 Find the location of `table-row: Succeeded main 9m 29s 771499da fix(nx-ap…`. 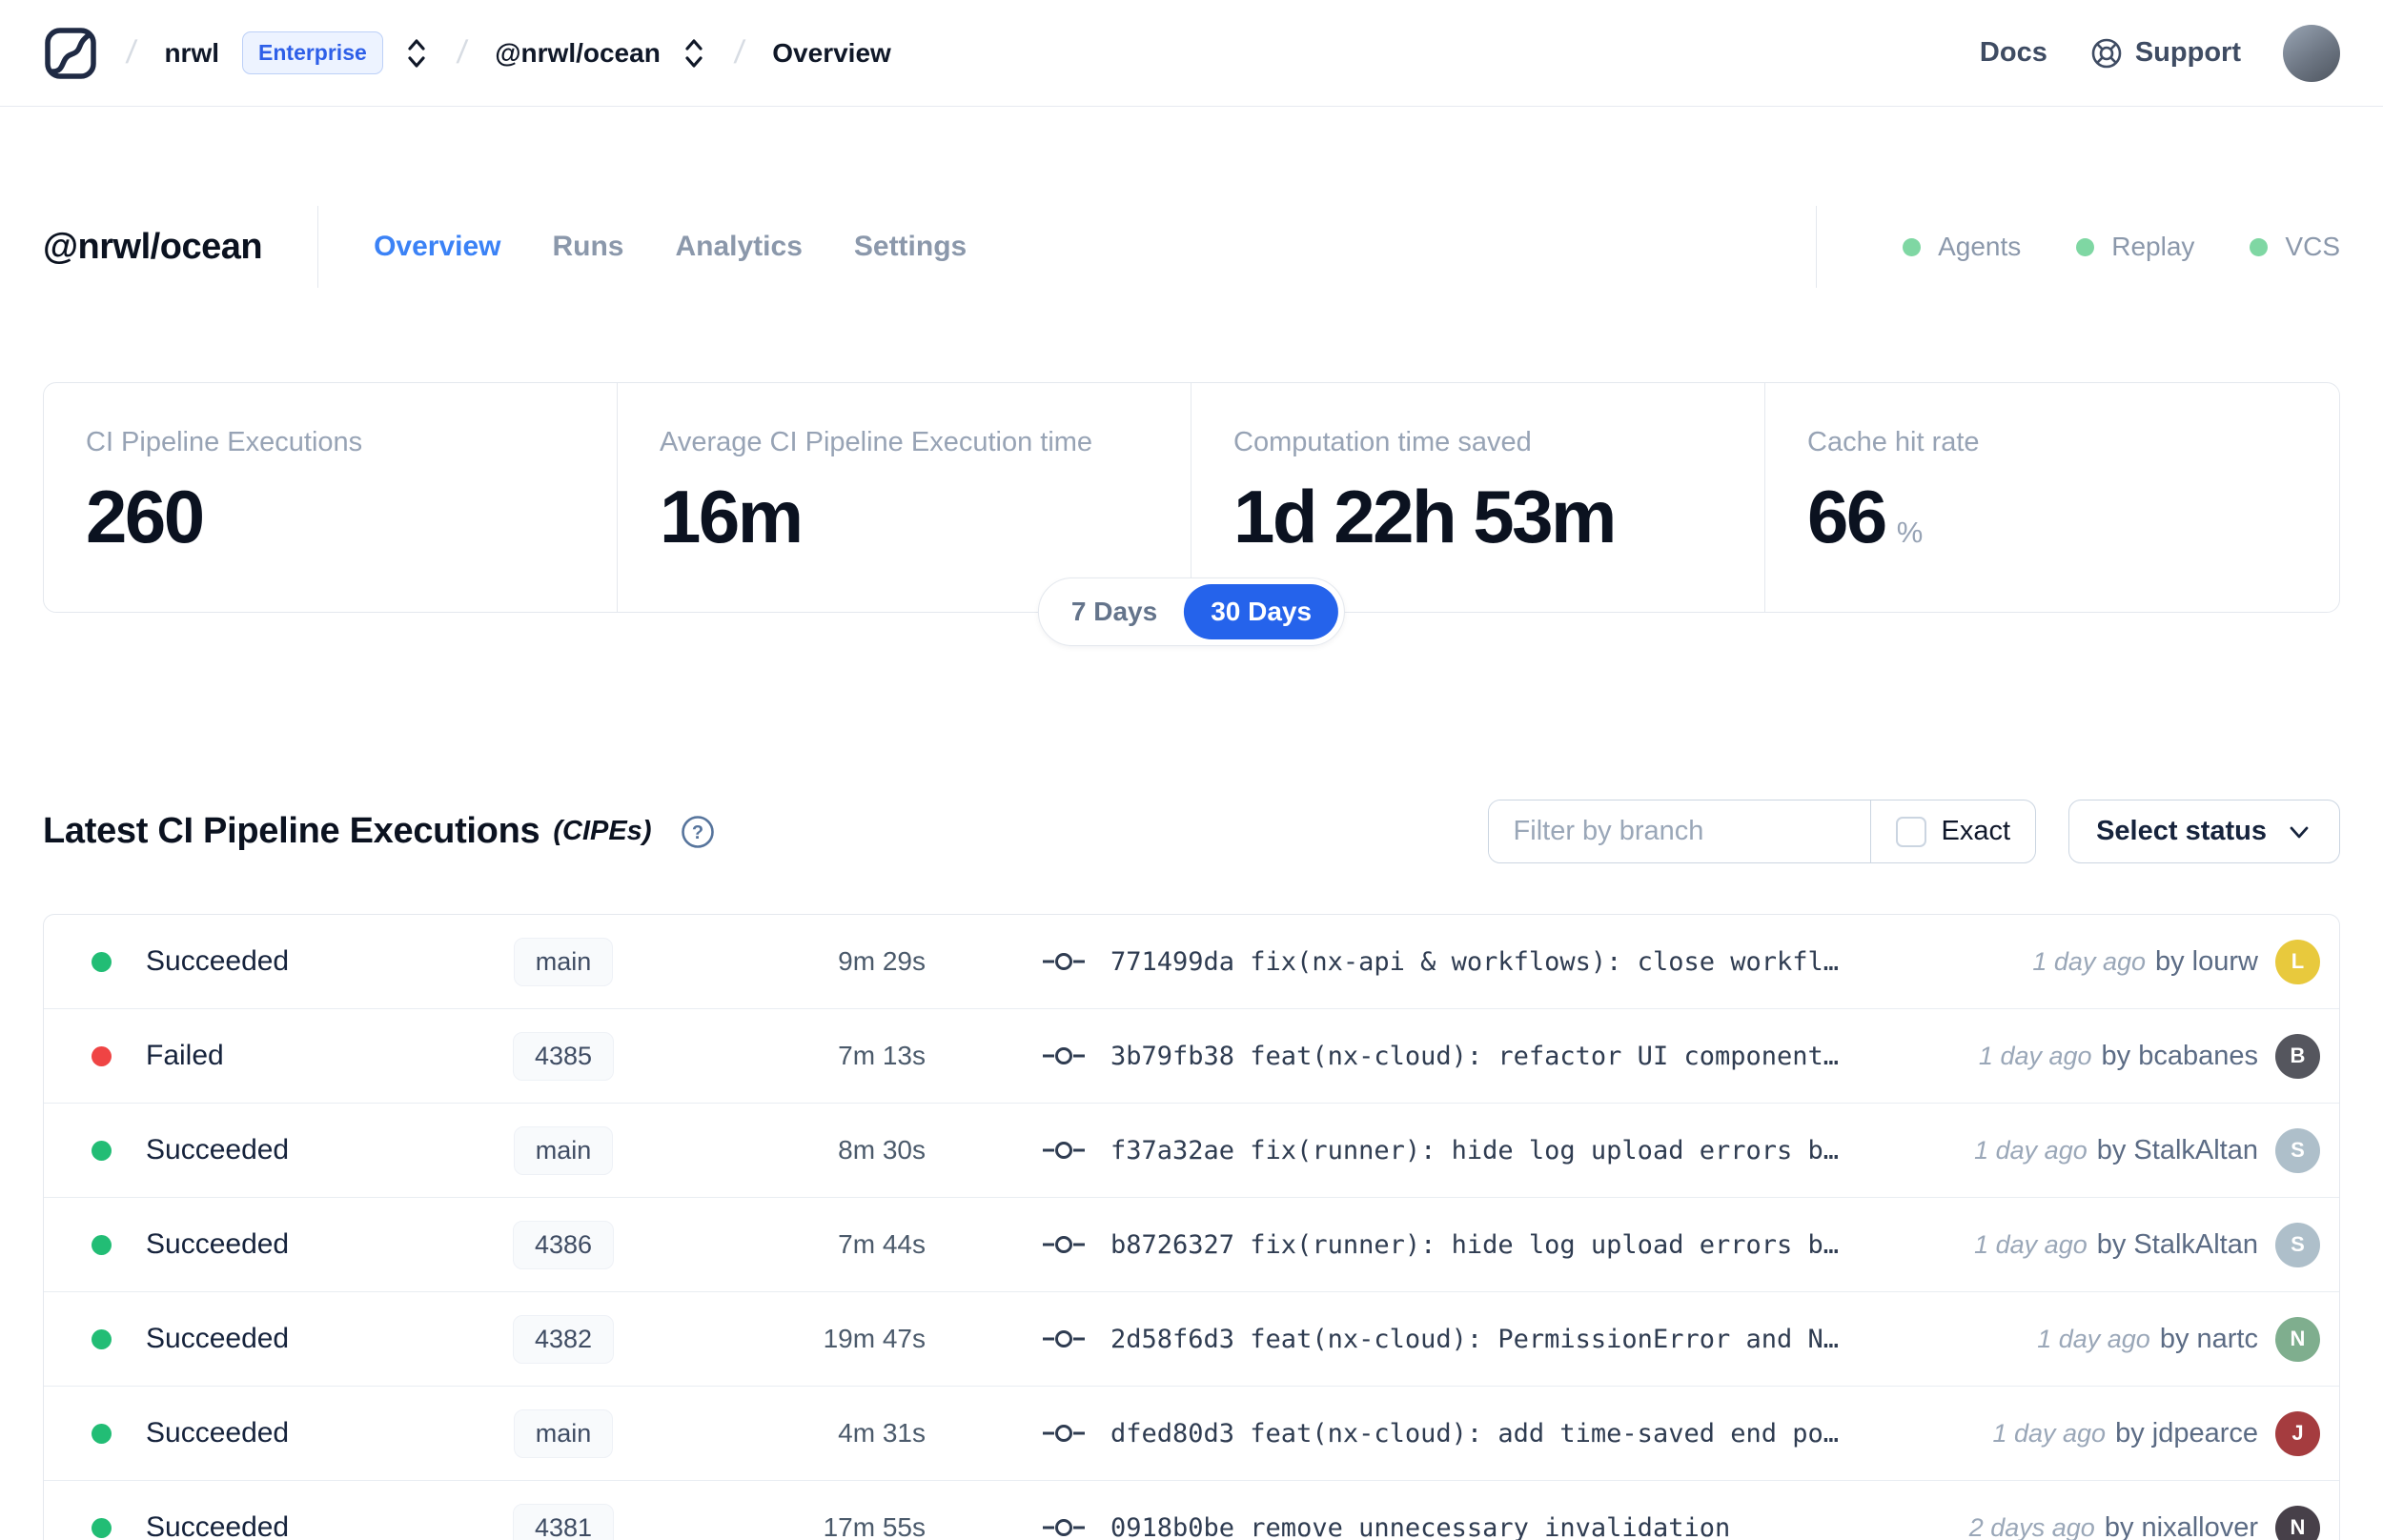

table-row: Succeeded main 9m 29s 771499da fix(nx-ap… is located at coordinates (1191, 962).